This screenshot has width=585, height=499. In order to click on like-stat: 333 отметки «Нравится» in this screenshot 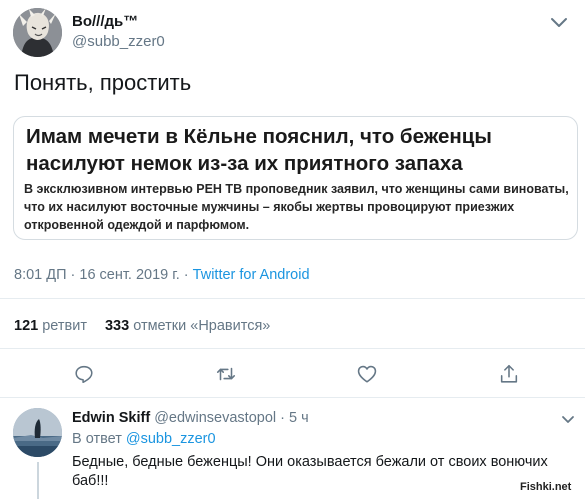, I will do `click(187, 326)`.